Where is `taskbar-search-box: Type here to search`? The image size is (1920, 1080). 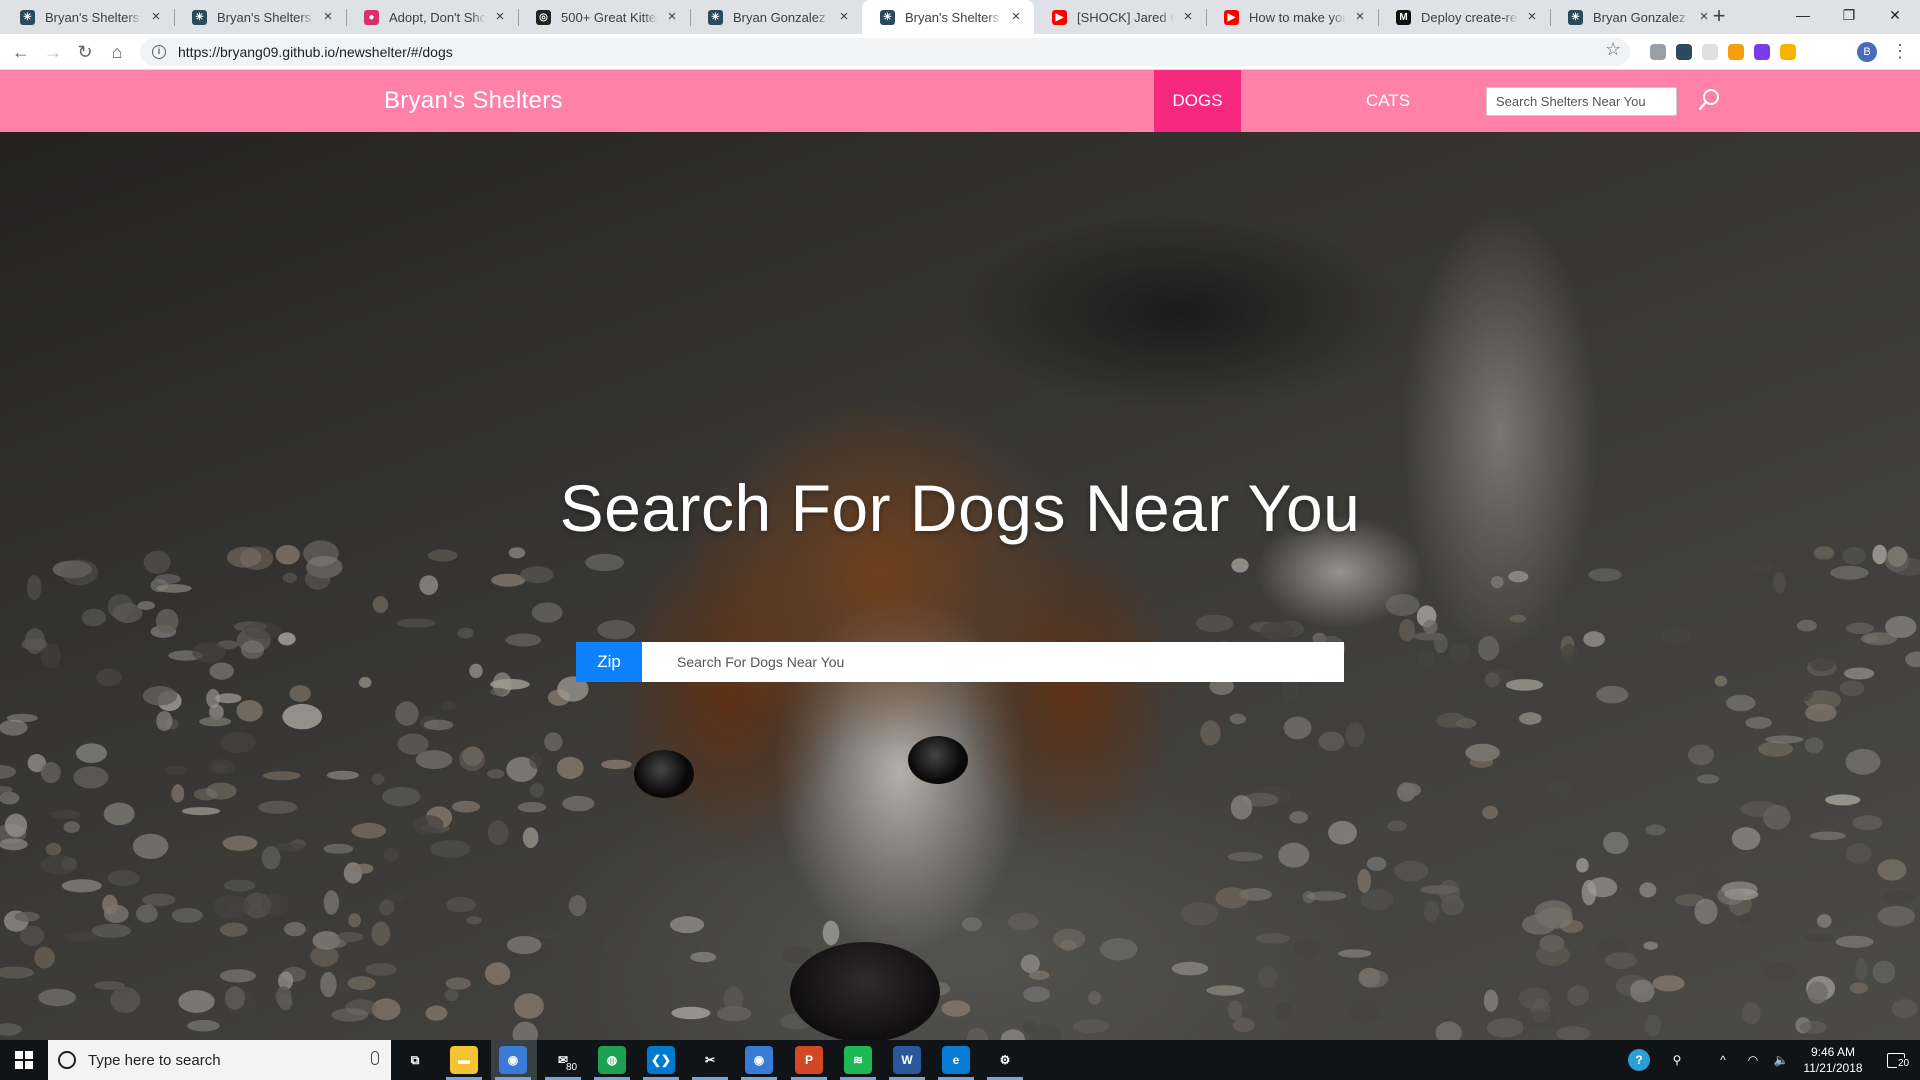 taskbar-search-box: Type here to search is located at coordinates (219, 1060).